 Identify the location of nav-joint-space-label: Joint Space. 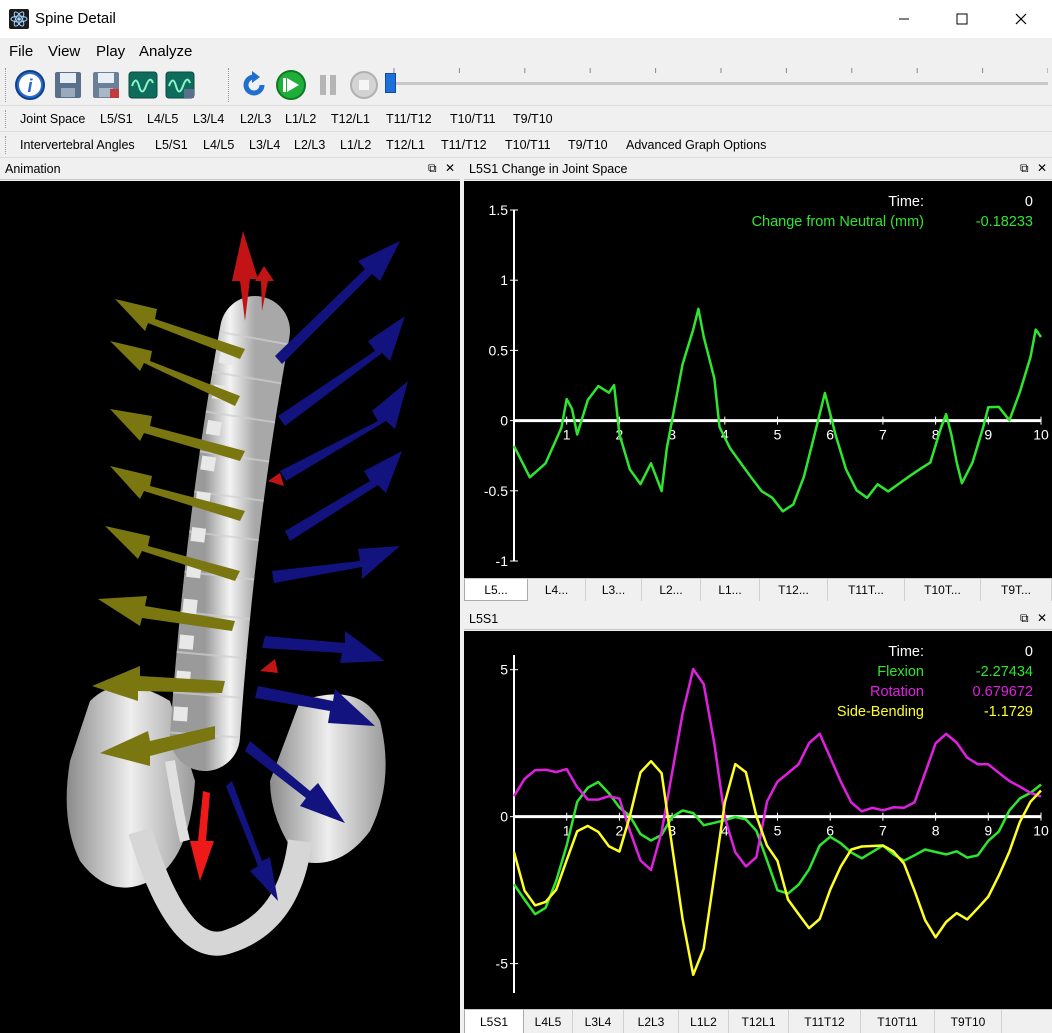
(52, 119).